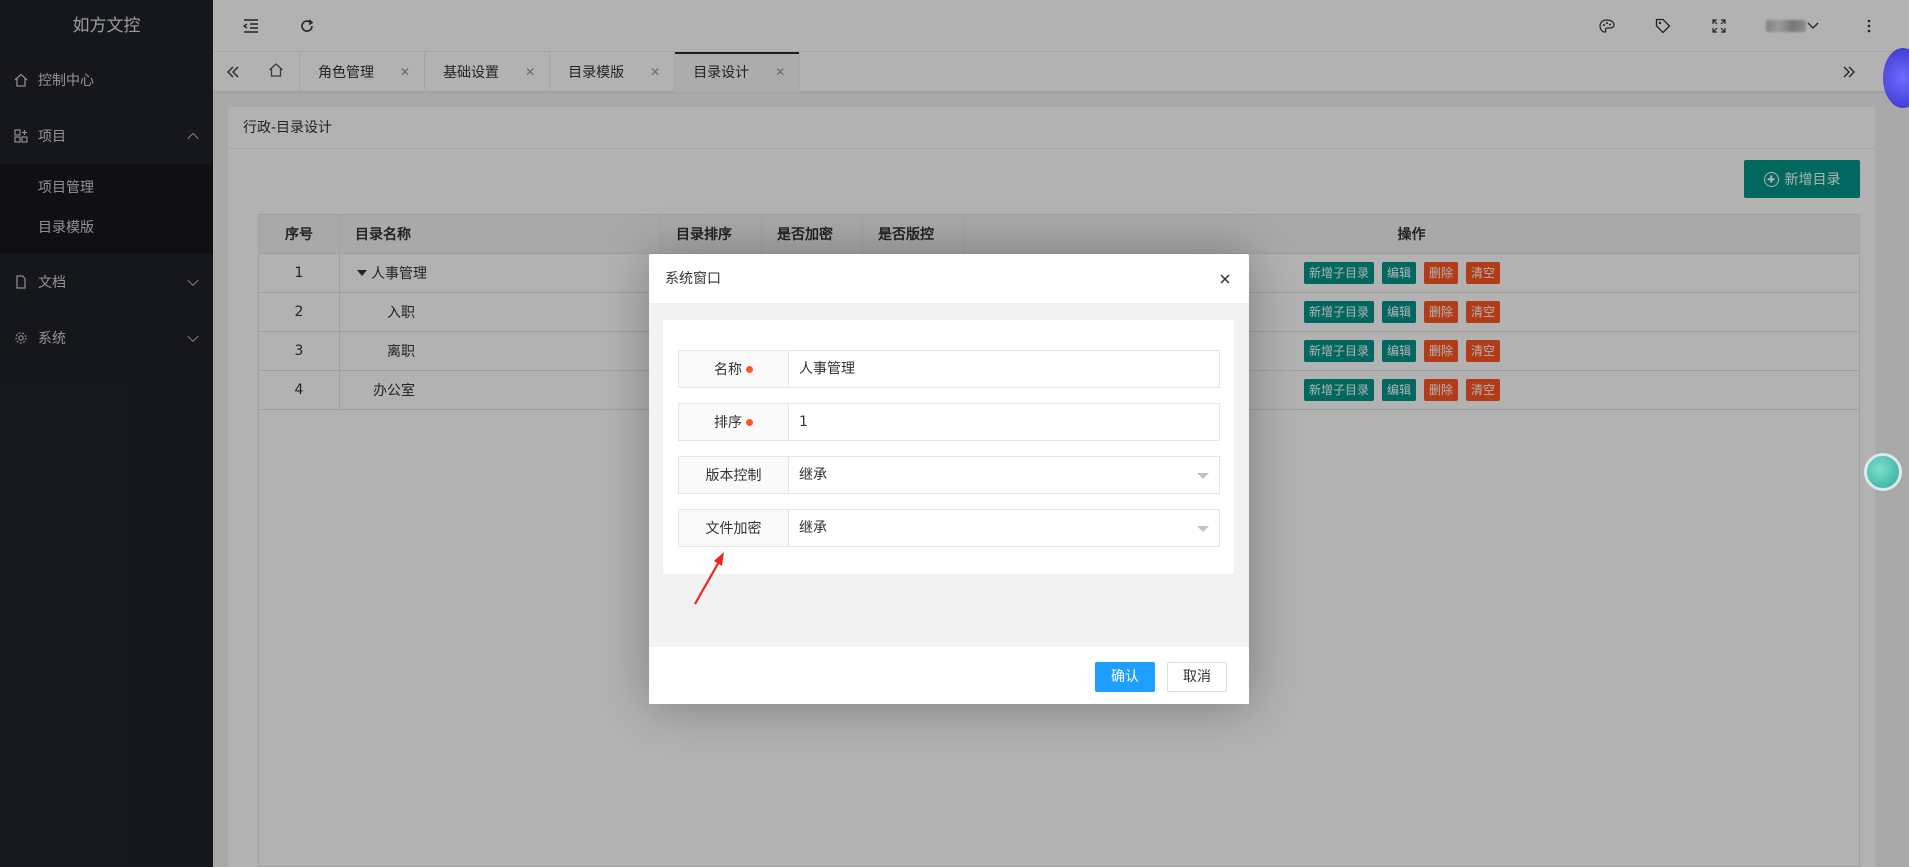 The image size is (1909, 867). I want to click on form-row-name: 名称 人事管理, so click(949, 369).